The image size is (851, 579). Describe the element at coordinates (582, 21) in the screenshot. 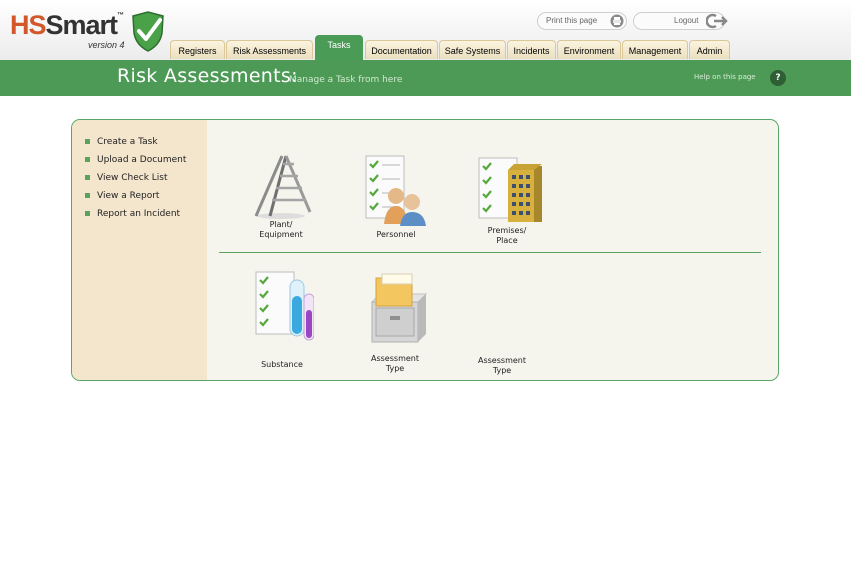

I see `print-page-button: Print this page` at that location.